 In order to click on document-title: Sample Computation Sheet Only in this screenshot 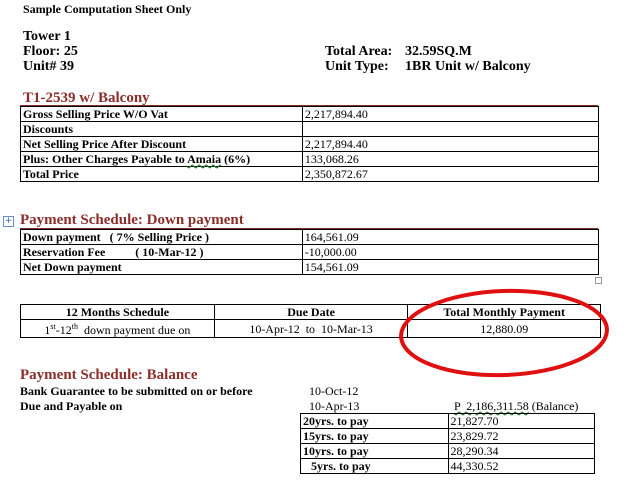, I will do `click(107, 9)`.